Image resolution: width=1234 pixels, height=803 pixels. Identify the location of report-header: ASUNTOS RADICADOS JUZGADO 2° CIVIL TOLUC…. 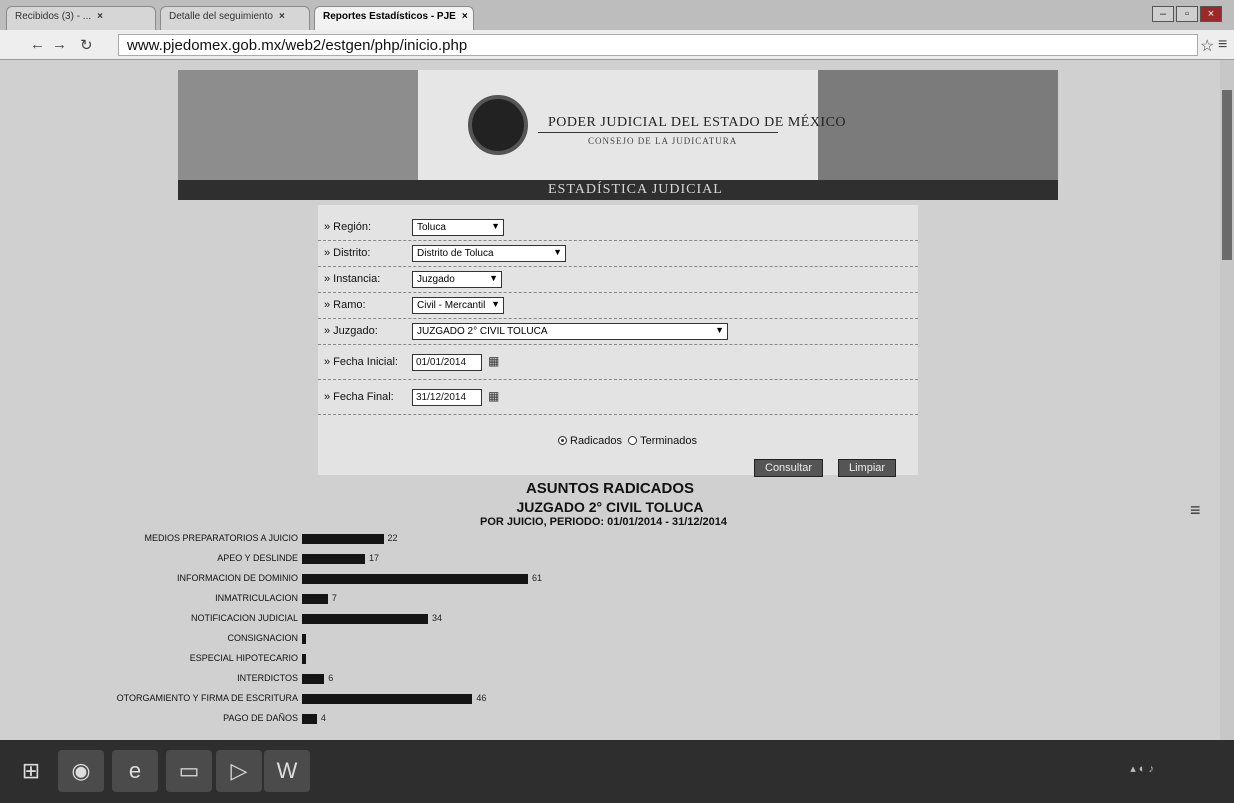
(610, 497).